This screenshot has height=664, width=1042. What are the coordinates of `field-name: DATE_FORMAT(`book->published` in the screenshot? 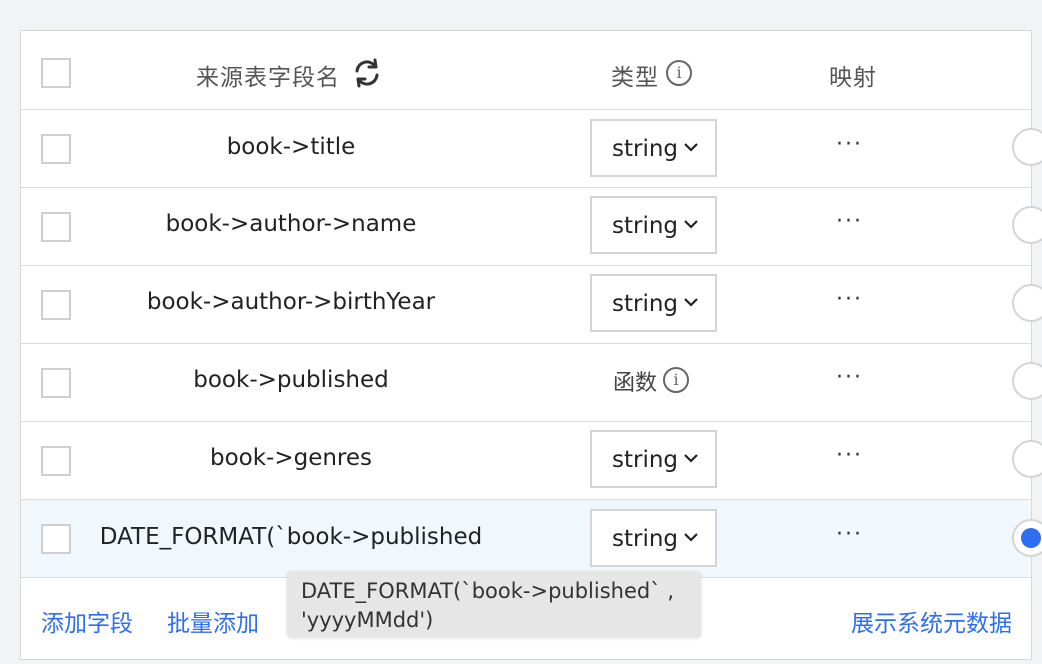 It's located at (291, 537).